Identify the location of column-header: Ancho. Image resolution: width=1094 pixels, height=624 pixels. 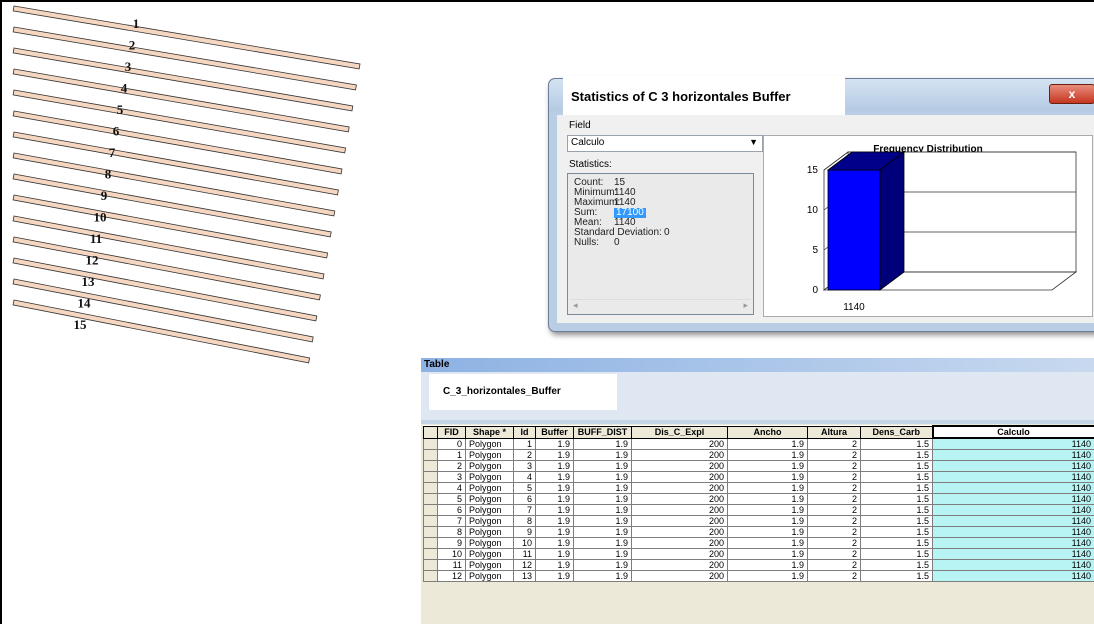
(767, 432).